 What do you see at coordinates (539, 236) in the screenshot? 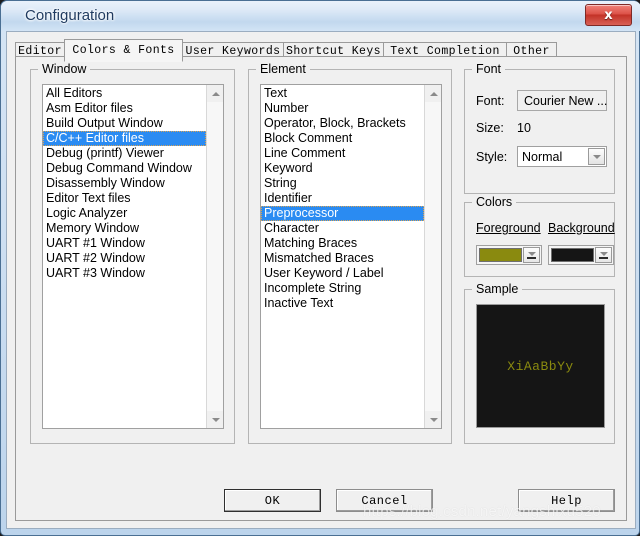
I see `colors-group: Colors Foreground Background` at bounding box center [539, 236].